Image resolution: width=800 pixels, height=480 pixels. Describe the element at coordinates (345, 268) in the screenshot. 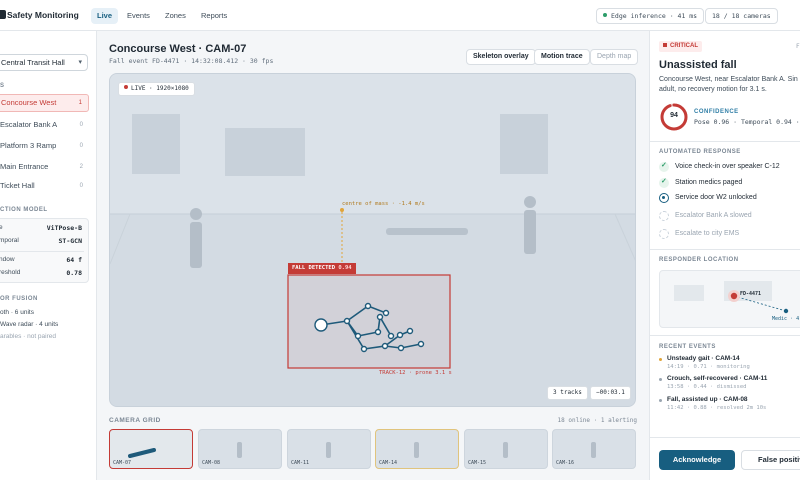

I see `fall-detected-score: 0.94` at that location.